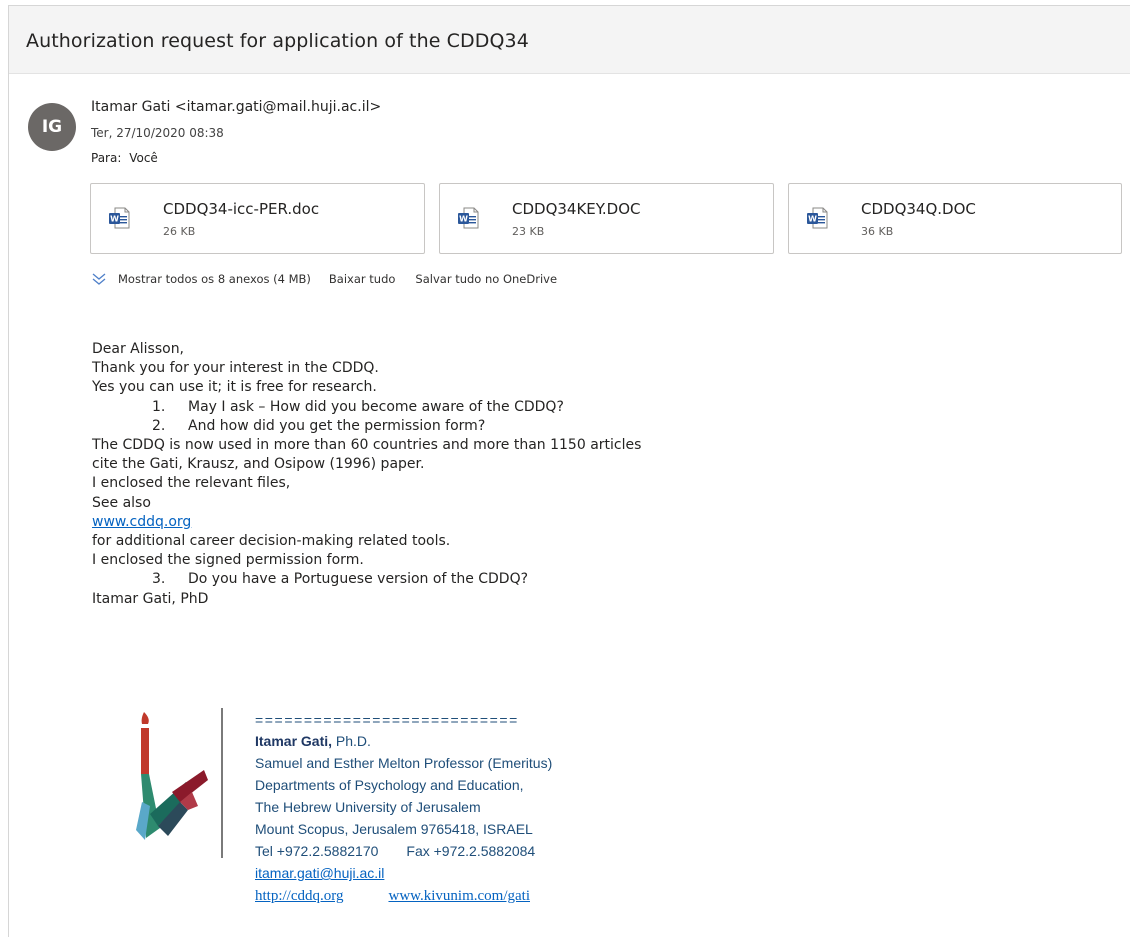 The height and width of the screenshot is (937, 1130). What do you see at coordinates (337, 425) in the screenshot?
I see `list-text: And how did you get the permission form?` at bounding box center [337, 425].